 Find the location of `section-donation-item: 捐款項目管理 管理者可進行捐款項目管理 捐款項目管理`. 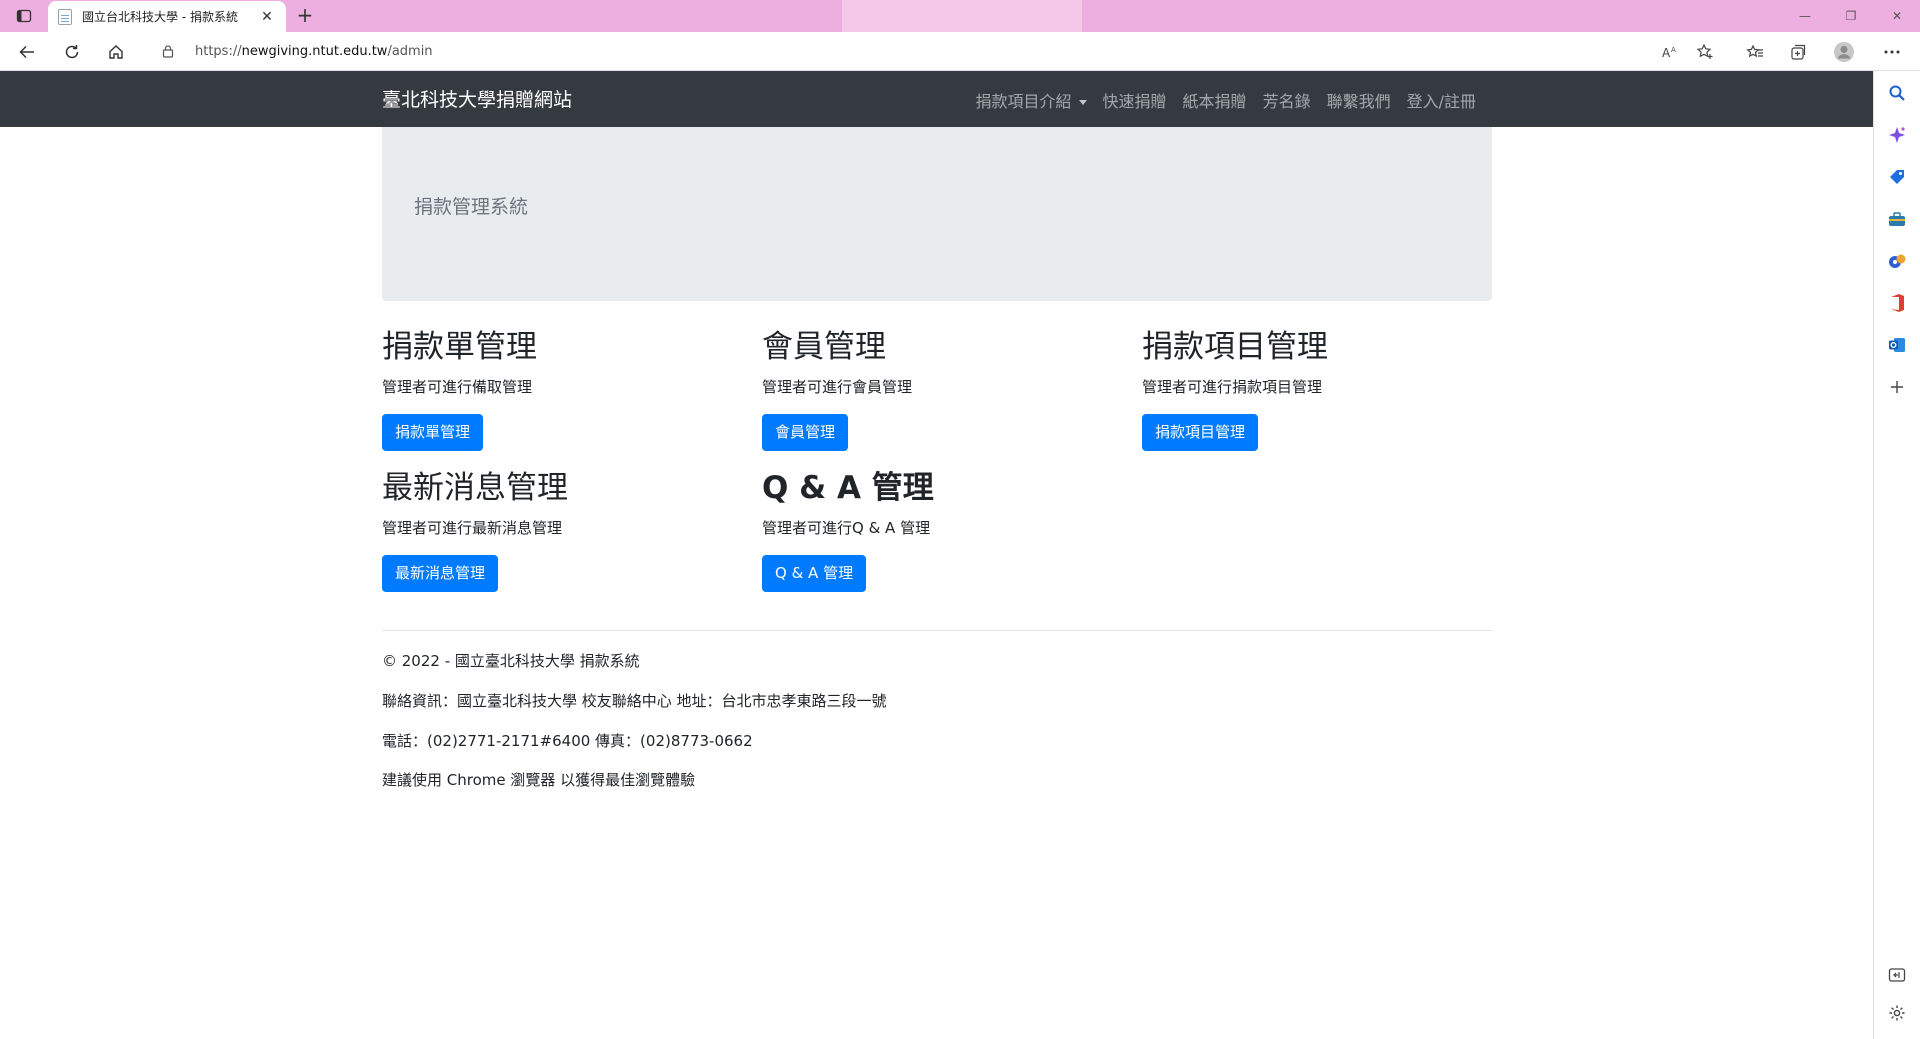

section-donation-item: 捐款項目管理 管理者可進行捐款項目管理 捐款項目管理 is located at coordinates (1322, 390).